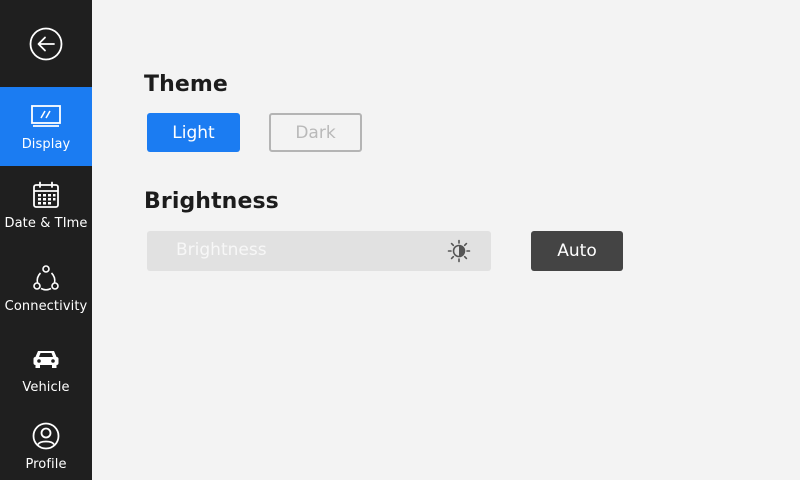 This screenshot has width=800, height=480. What do you see at coordinates (315, 132) in the screenshot?
I see `dark-theme-button: Dark` at bounding box center [315, 132].